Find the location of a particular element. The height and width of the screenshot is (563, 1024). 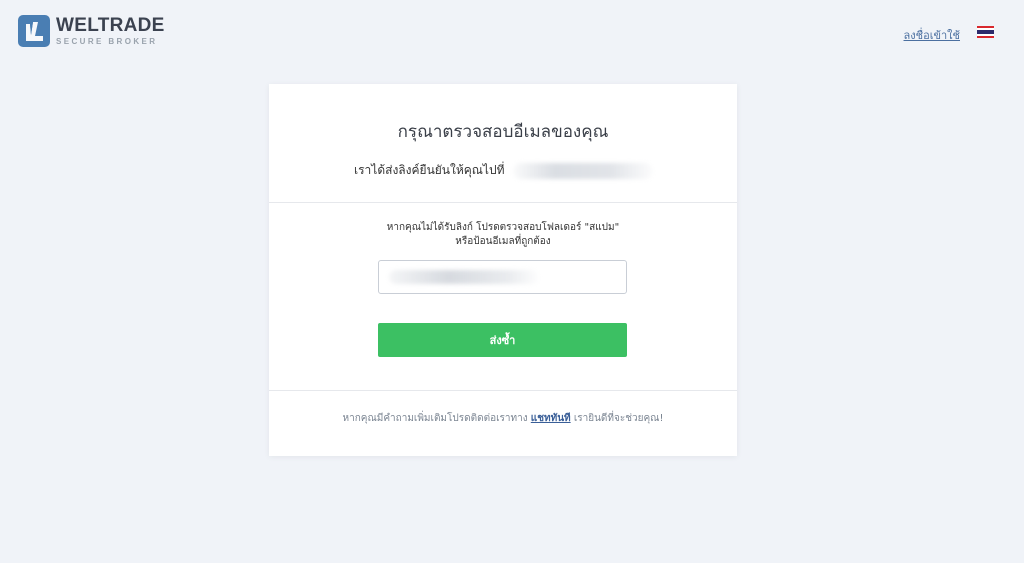

login-link: ลงชื่อเข้าใช้ is located at coordinates (932, 35).